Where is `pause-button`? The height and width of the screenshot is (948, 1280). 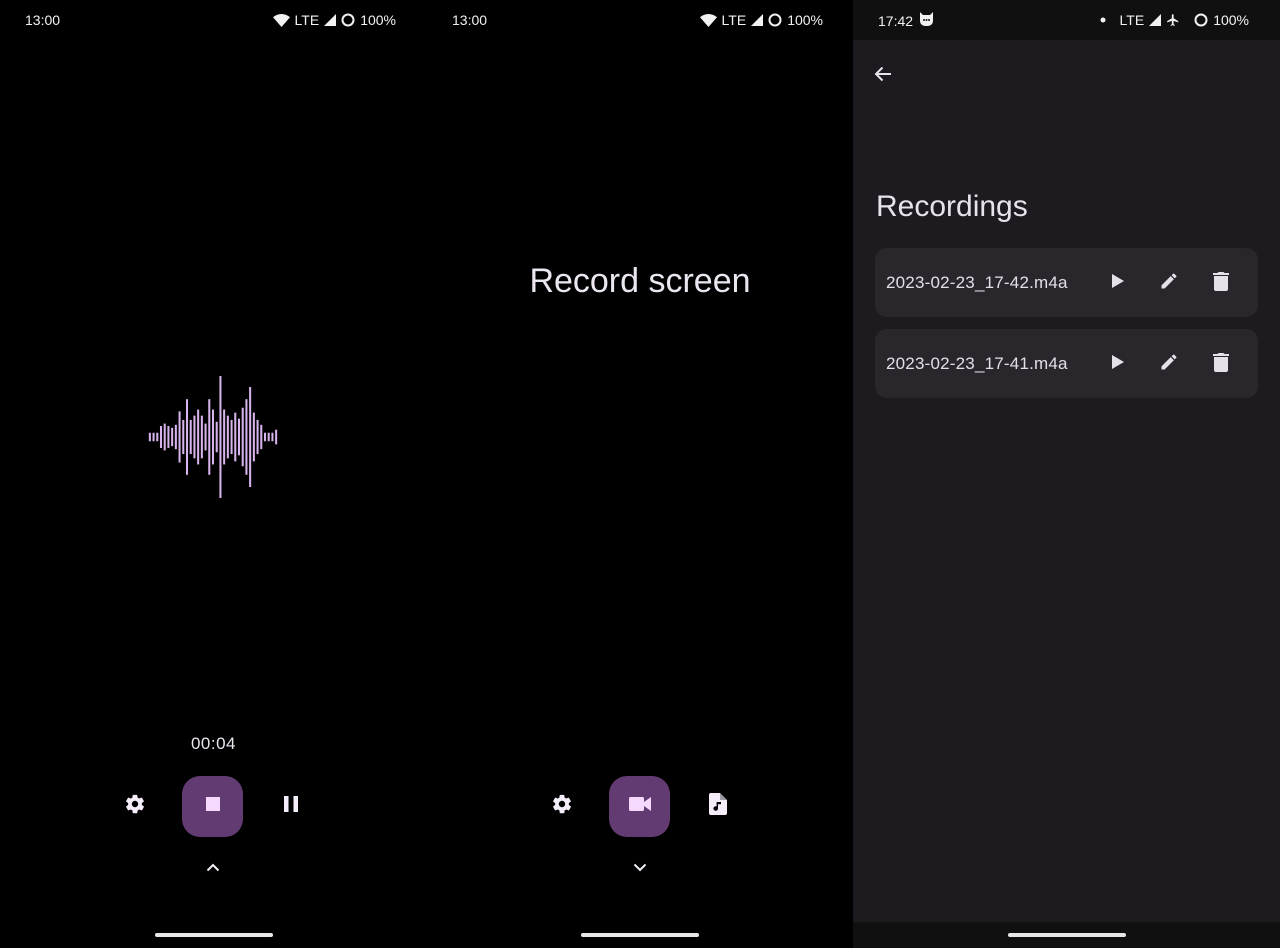 pause-button is located at coordinates (291, 806).